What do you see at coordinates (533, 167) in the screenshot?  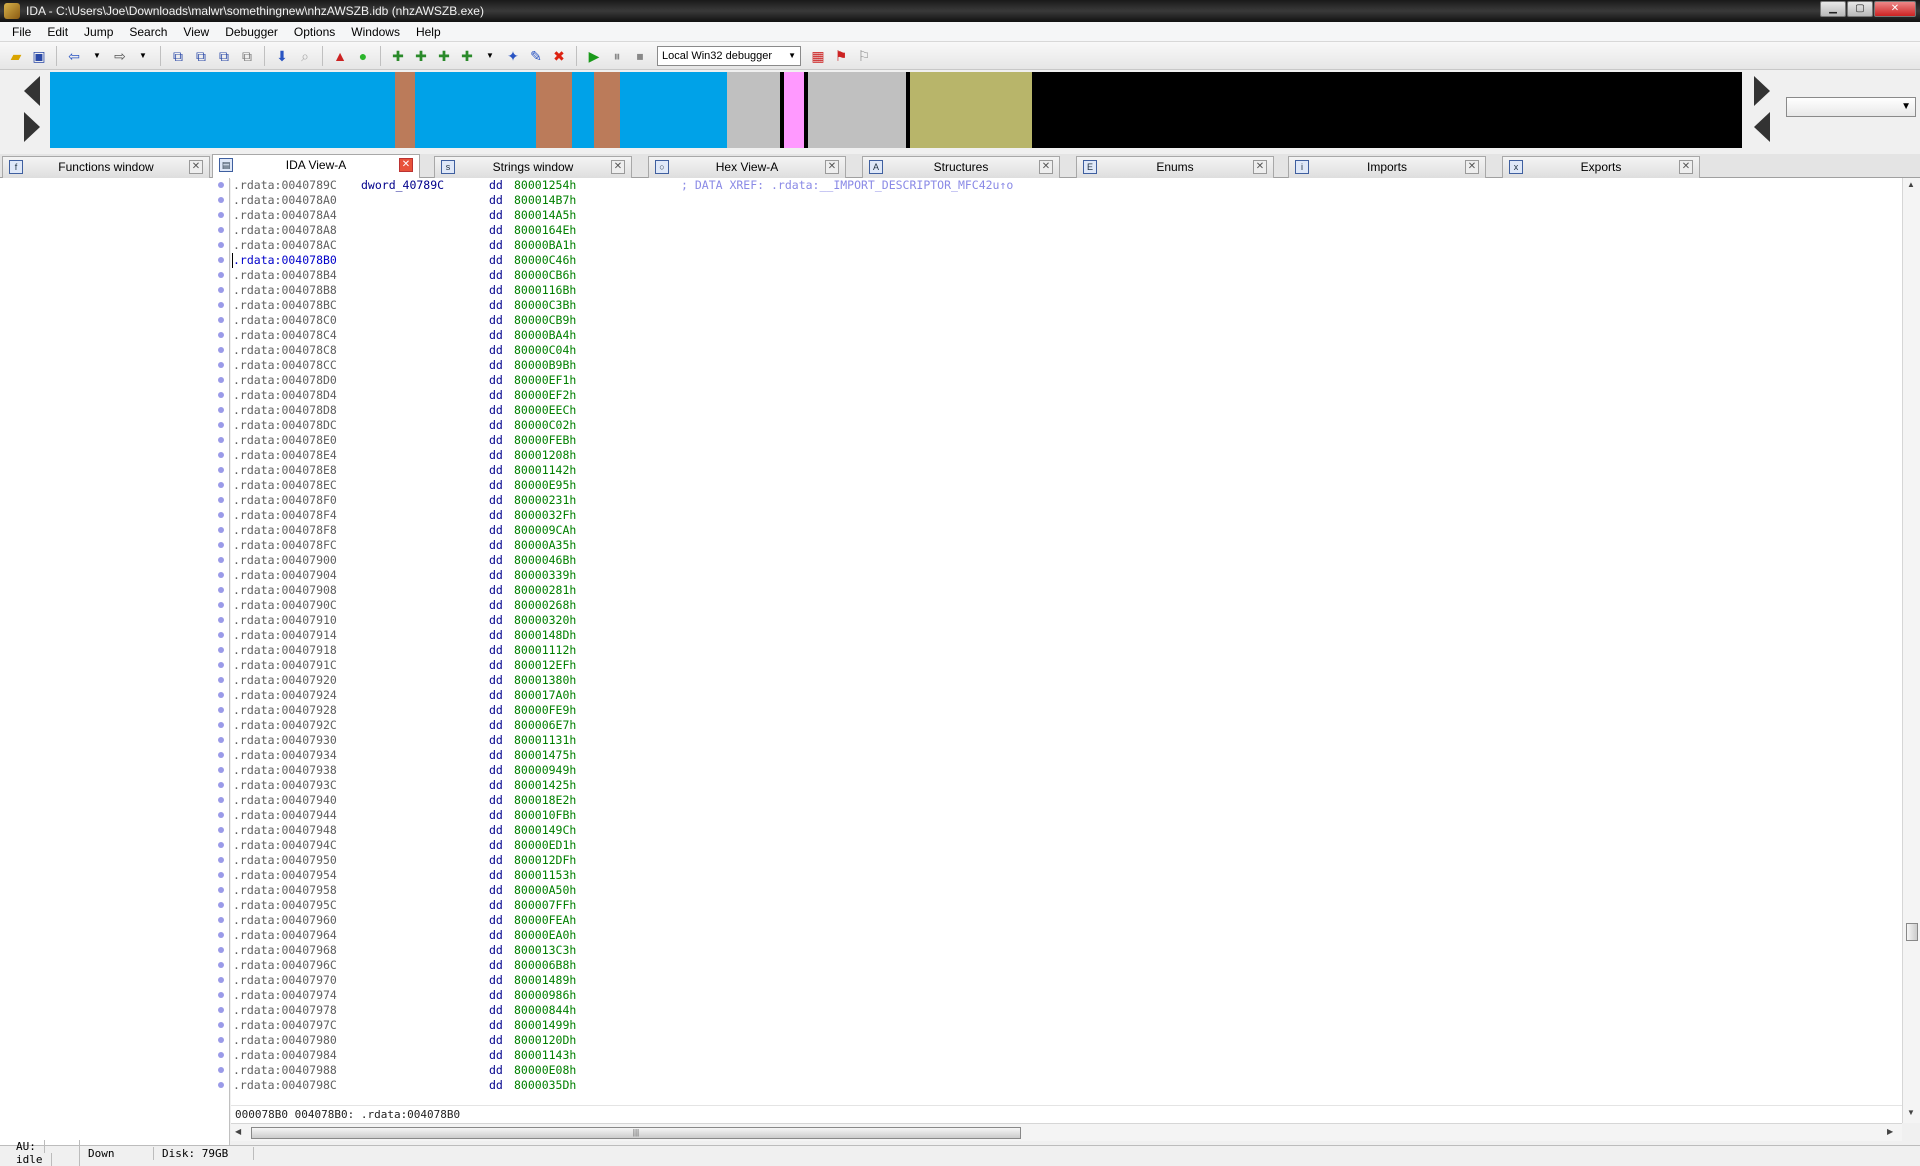 I see `tab-strings-window: s Strings window ✕` at bounding box center [533, 167].